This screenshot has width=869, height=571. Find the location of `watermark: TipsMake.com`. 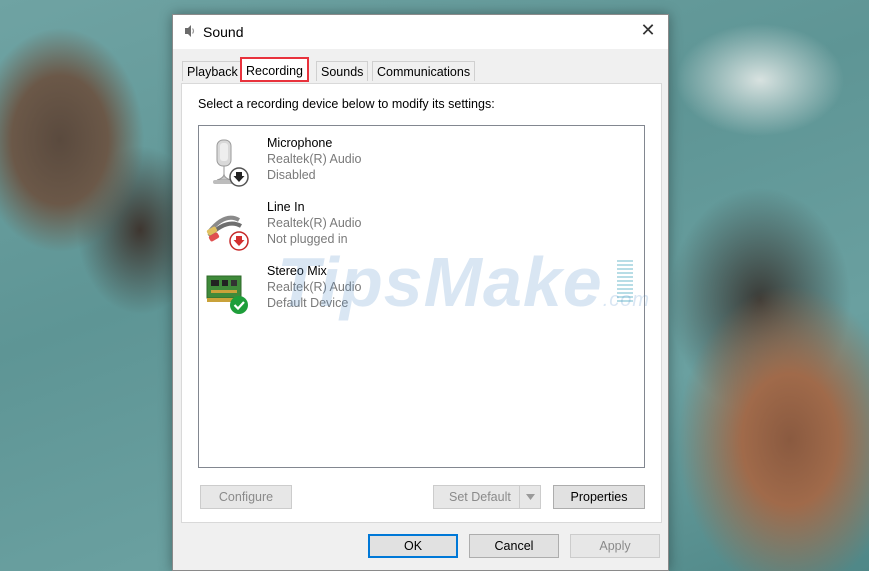

watermark: TipsMake.com is located at coordinates (463, 282).